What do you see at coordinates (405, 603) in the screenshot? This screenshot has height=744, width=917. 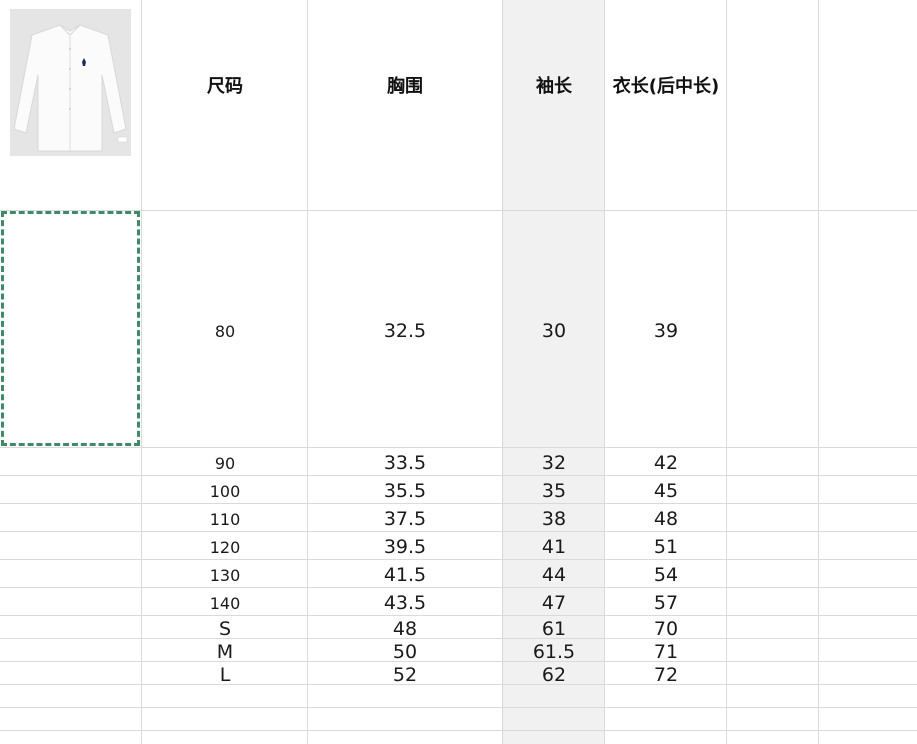 I see `cell-chest: 43.5` at bounding box center [405, 603].